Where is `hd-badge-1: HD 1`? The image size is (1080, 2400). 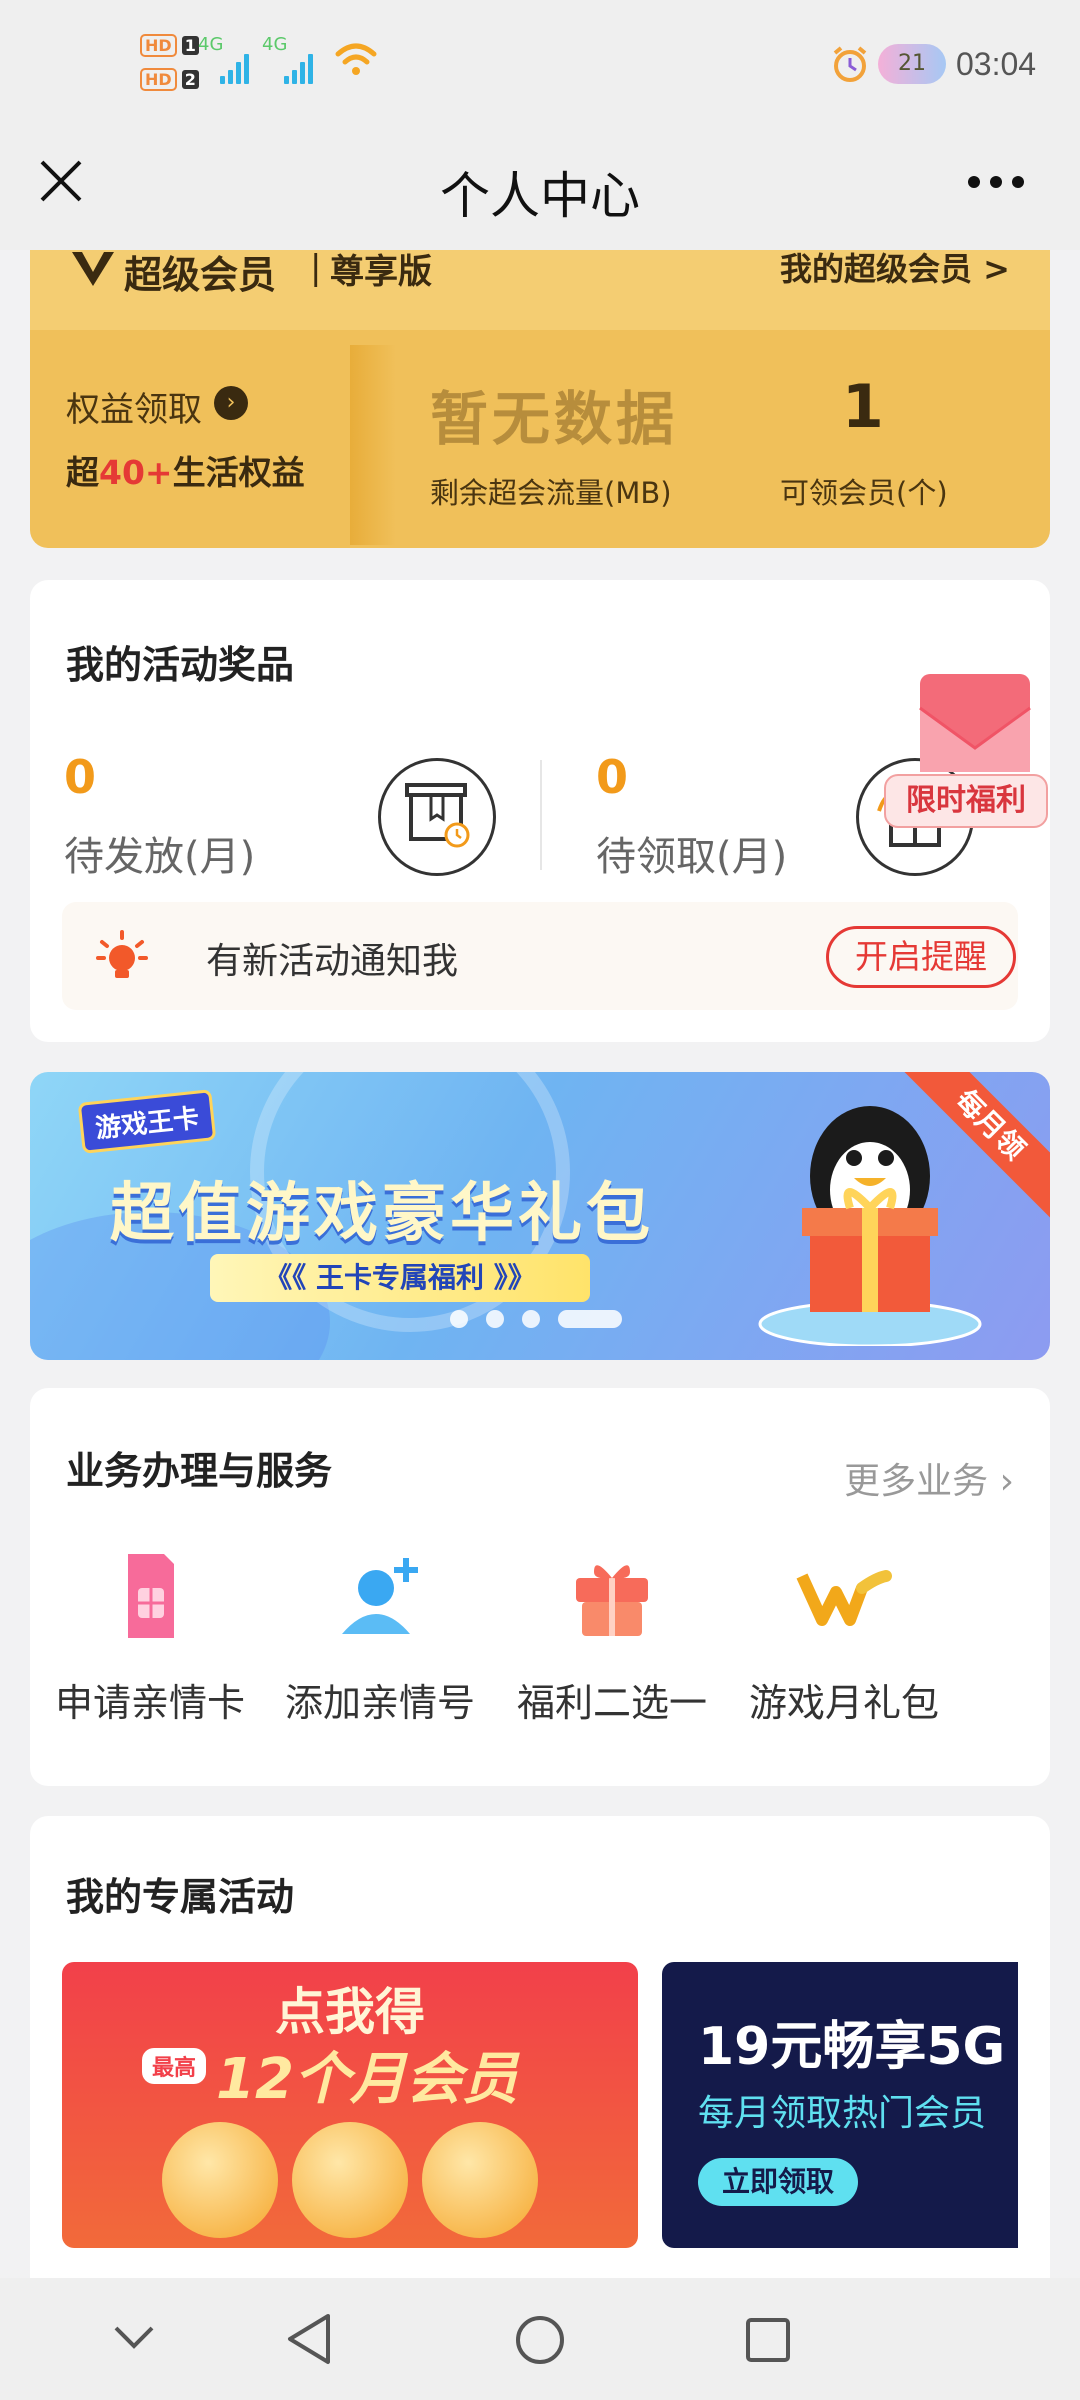 hd-badge-1: HD 1 is located at coordinates (169, 45).